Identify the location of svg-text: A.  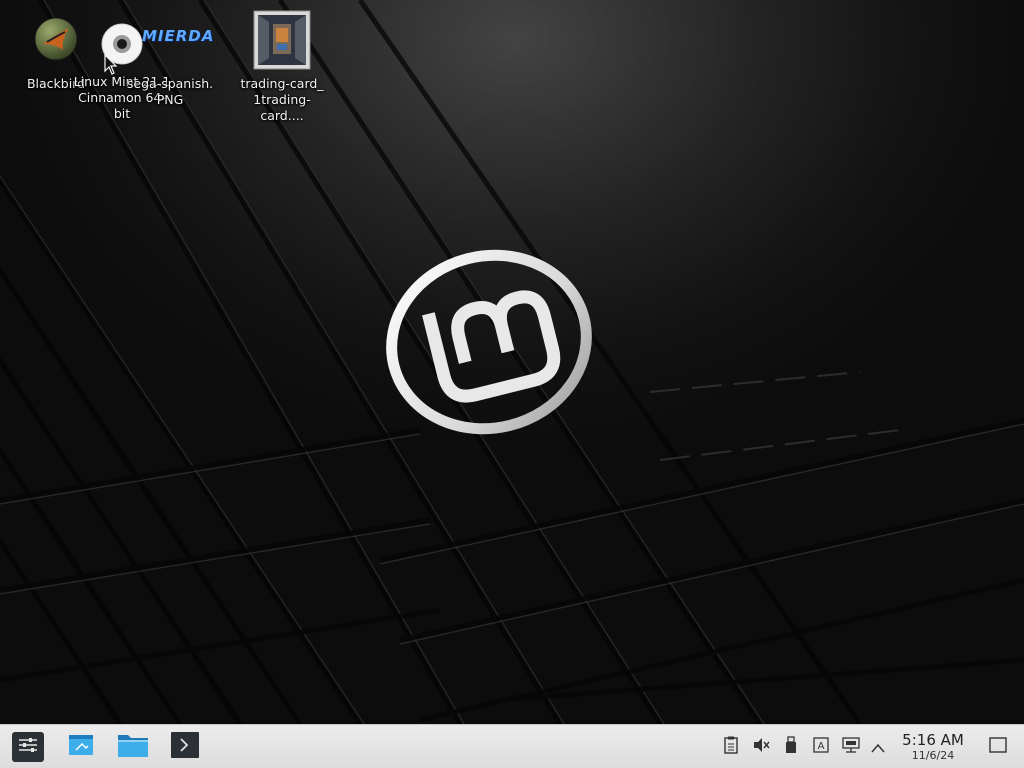
(821, 746).